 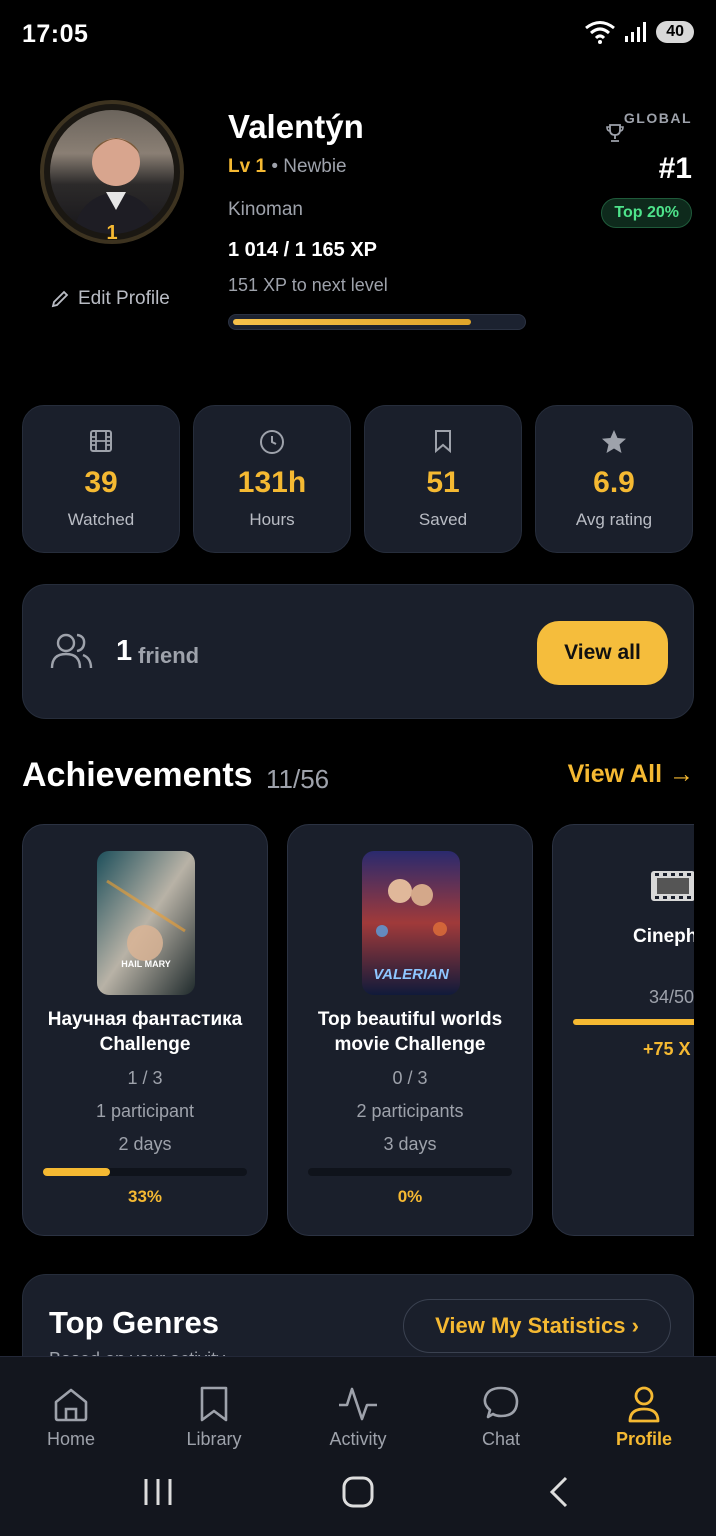 What do you see at coordinates (352, 322) in the screenshot?
I see `xp-progress-fill` at bounding box center [352, 322].